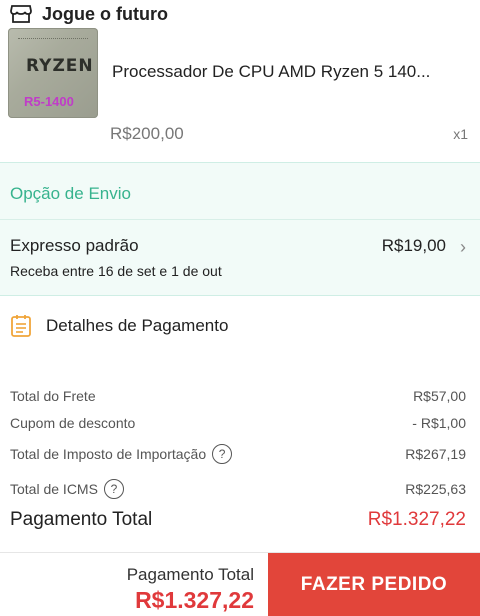 This screenshot has height=616, width=480. I want to click on payment-row-label: Cupom de desconto, so click(73, 423).